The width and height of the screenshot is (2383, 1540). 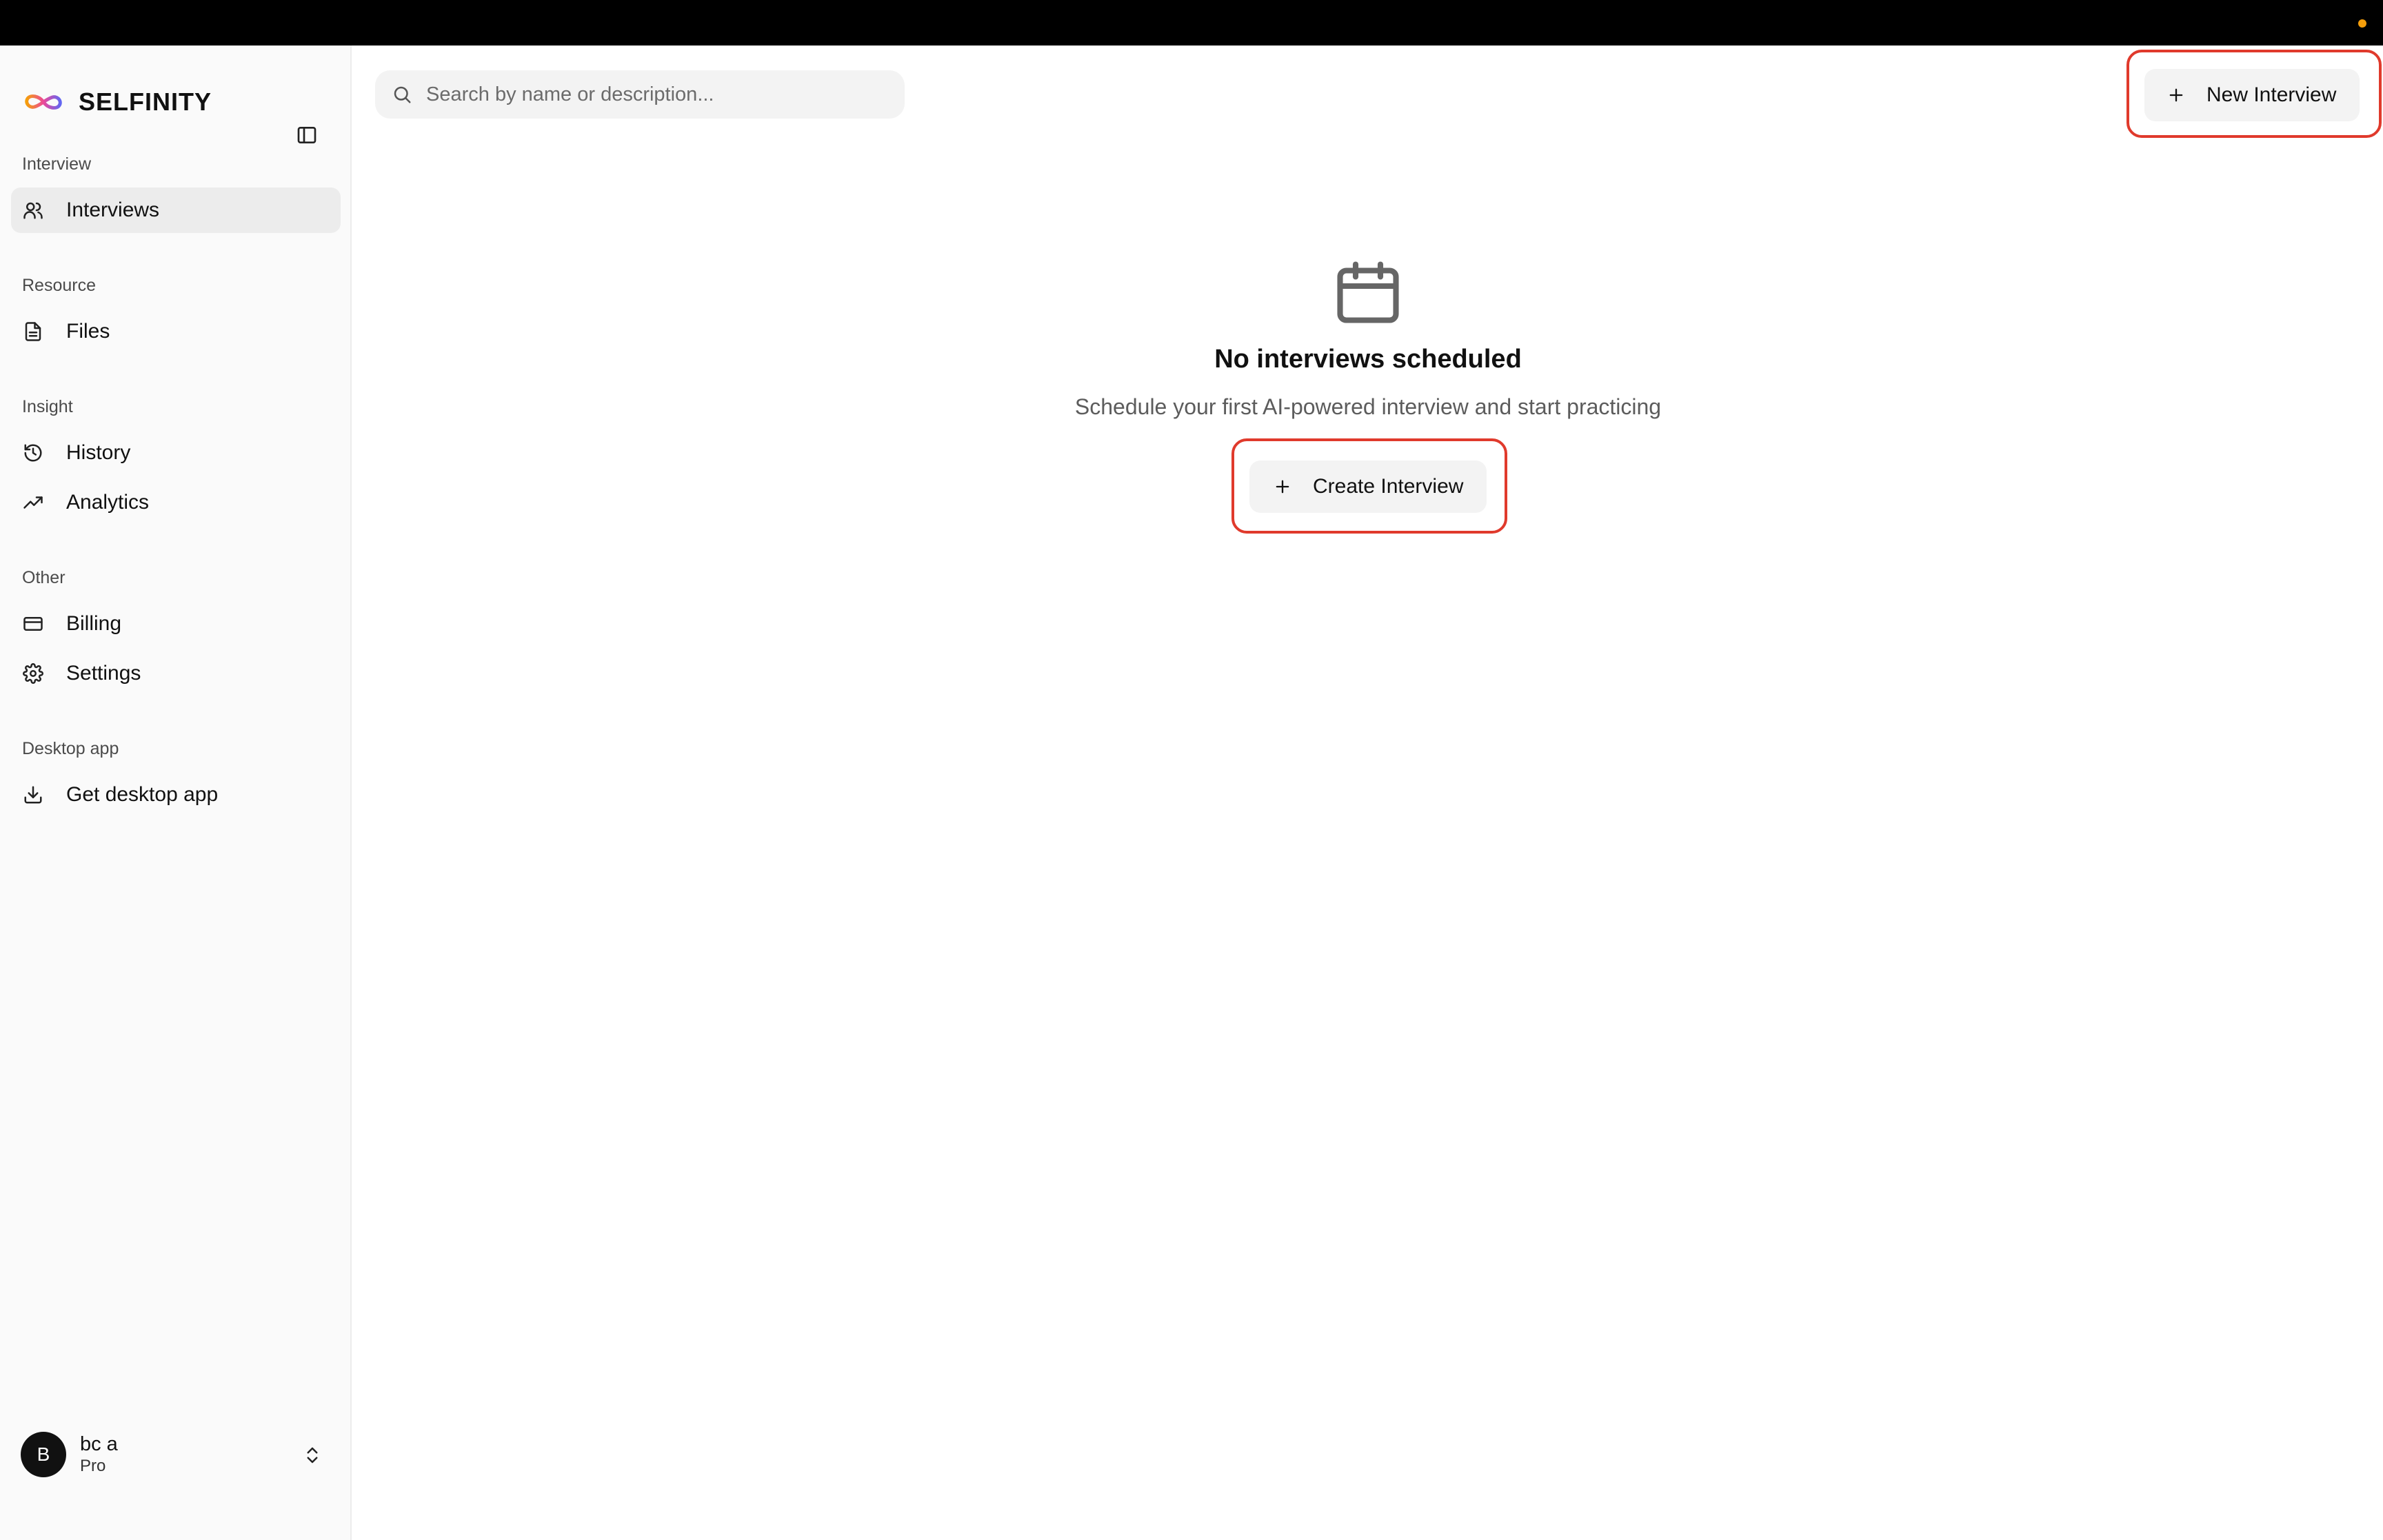 What do you see at coordinates (176, 332) in the screenshot?
I see `sidebar-item-files: Files` at bounding box center [176, 332].